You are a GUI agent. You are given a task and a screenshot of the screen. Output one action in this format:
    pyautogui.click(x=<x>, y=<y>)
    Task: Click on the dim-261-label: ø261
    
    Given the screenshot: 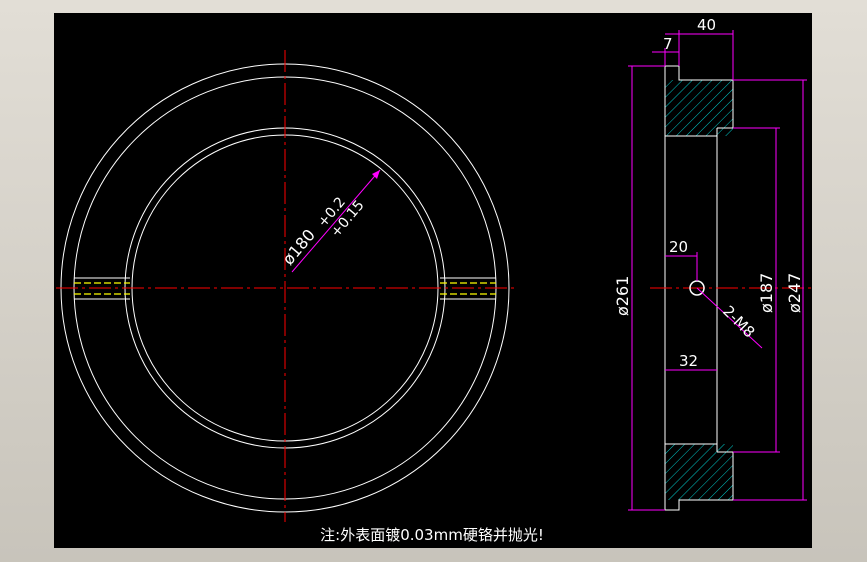 What is the action you would take?
    pyautogui.click(x=622, y=296)
    